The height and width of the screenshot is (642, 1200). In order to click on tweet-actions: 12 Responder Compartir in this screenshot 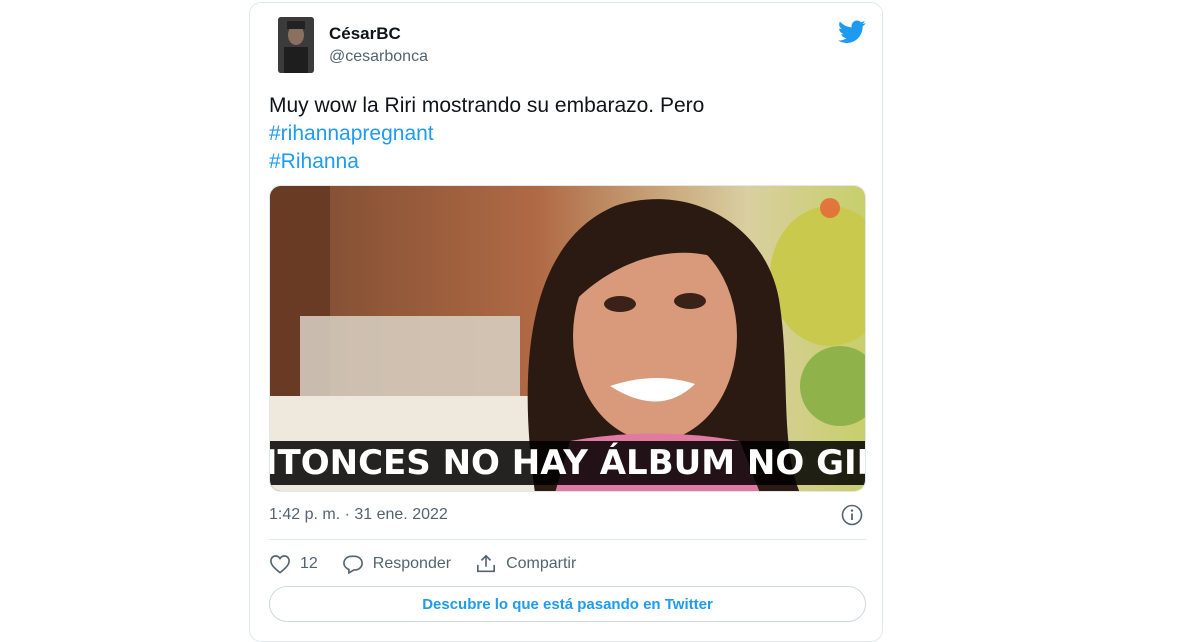, I will do `click(434, 564)`.